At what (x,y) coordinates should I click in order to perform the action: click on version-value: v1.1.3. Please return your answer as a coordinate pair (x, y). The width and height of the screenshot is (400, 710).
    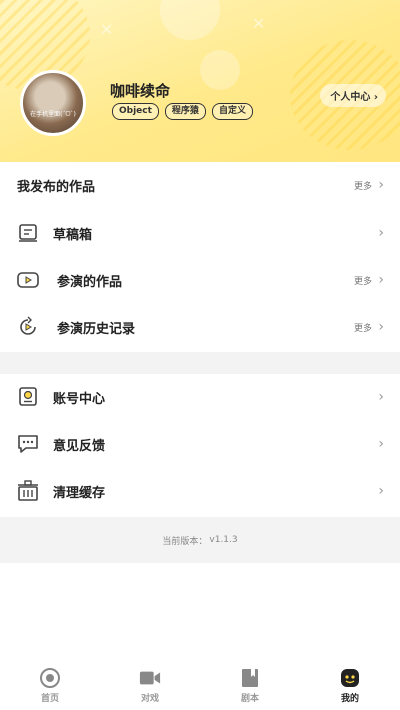
    Looking at the image, I should click on (223, 540).